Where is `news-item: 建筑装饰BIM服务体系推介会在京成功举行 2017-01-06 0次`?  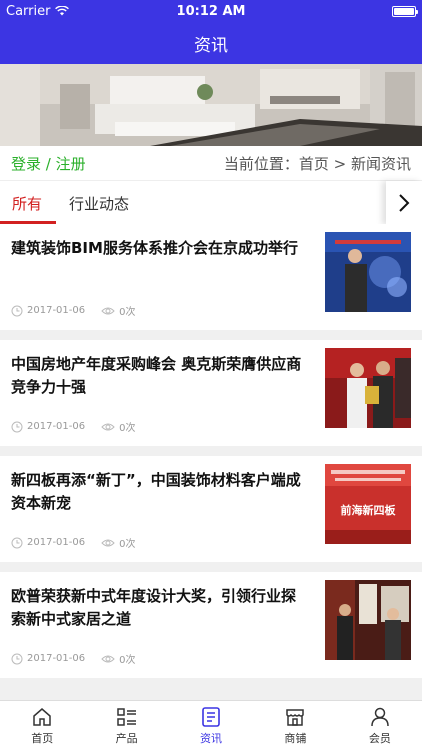
news-item: 建筑装饰BIM服务体系推介会在京成功举行 2017-01-06 0次 is located at coordinates (211, 277).